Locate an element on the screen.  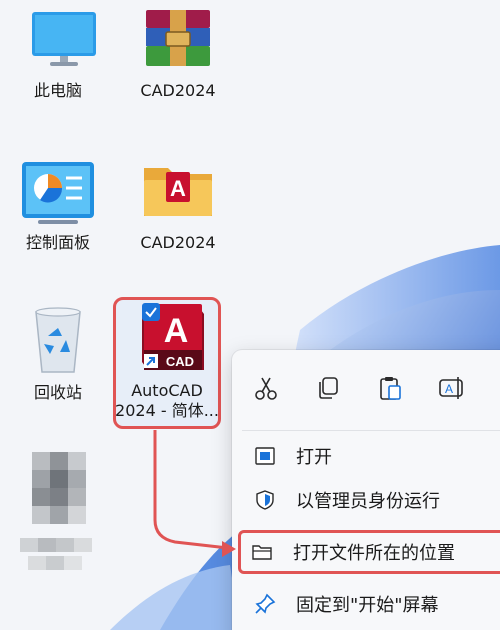
autocad-logo-letter: A is located at coordinates (176, 331).